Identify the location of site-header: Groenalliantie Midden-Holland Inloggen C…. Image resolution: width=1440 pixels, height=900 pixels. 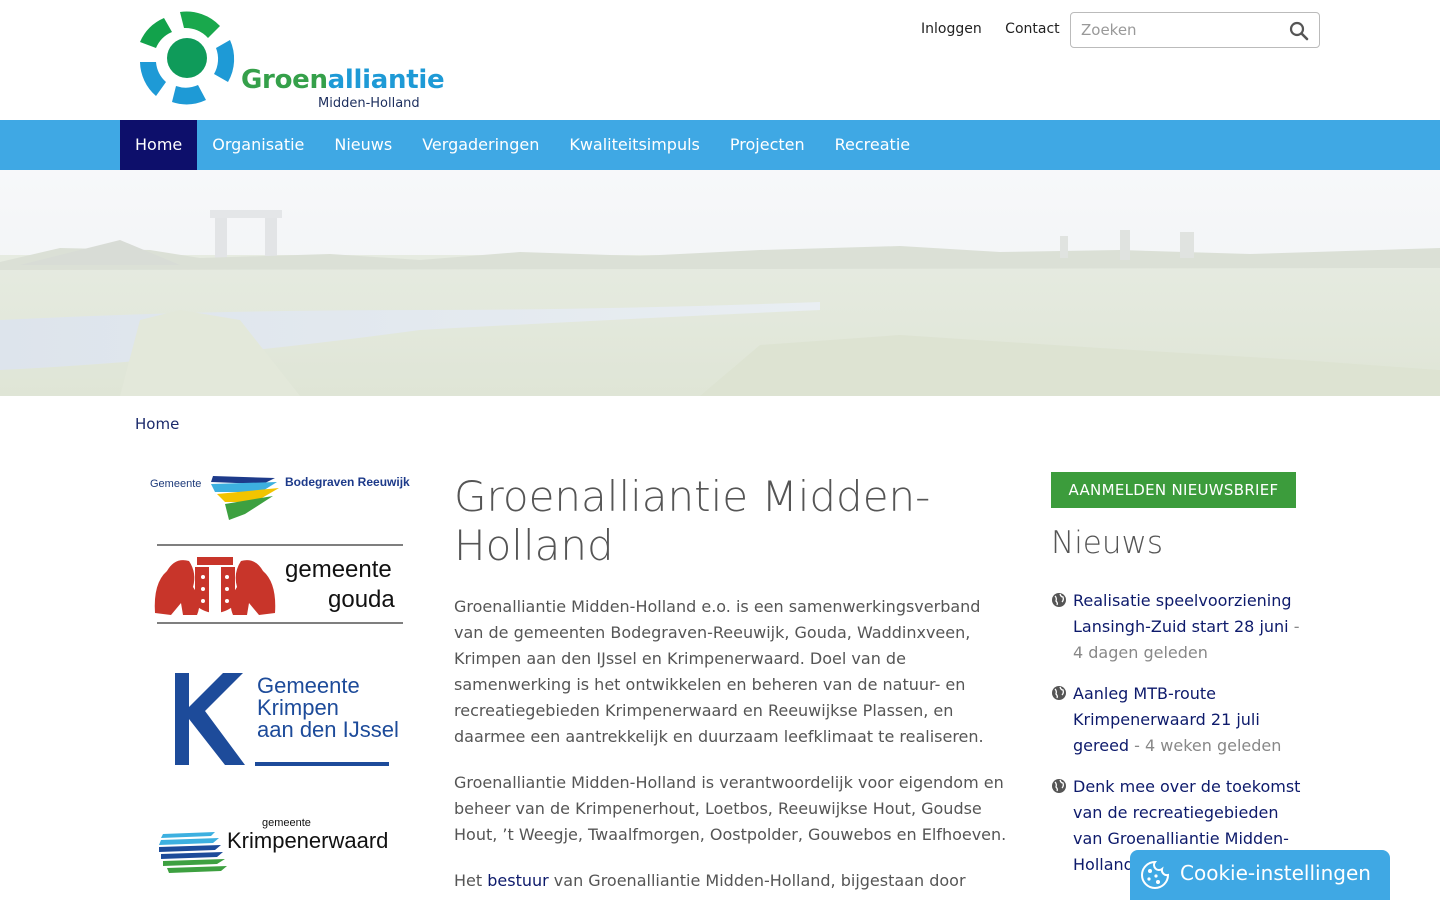
(720, 60).